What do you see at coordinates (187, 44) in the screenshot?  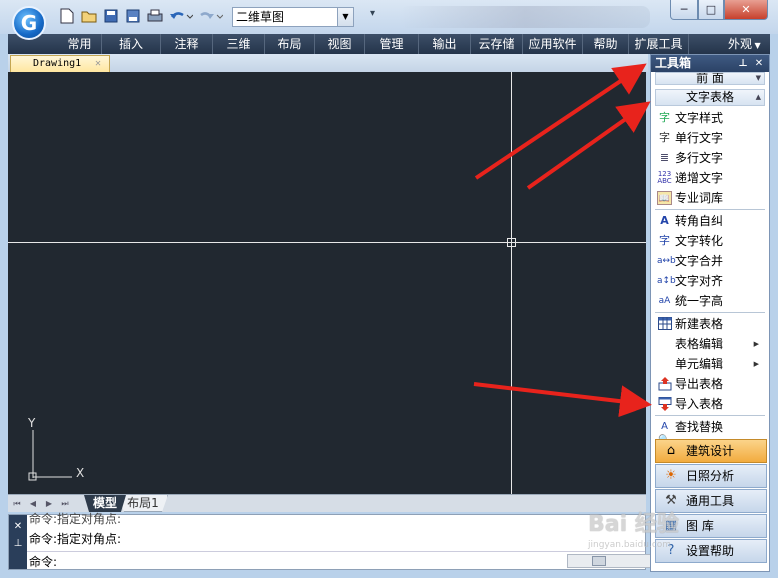 I see `menu-item-annotate: 注释` at bounding box center [187, 44].